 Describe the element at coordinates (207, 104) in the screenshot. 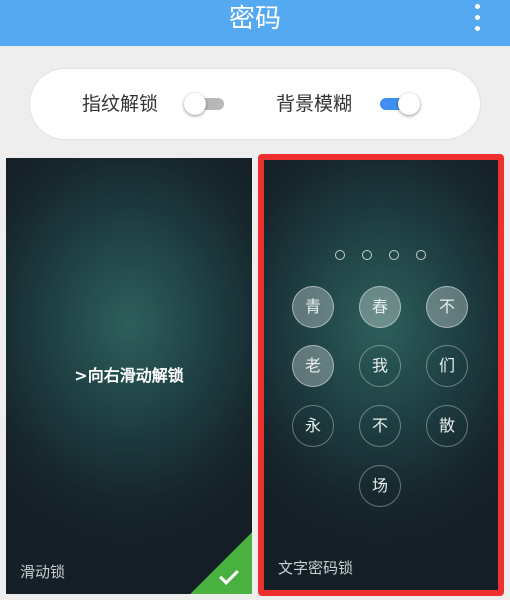

I see `fingerprint-unlock-toggle` at that location.